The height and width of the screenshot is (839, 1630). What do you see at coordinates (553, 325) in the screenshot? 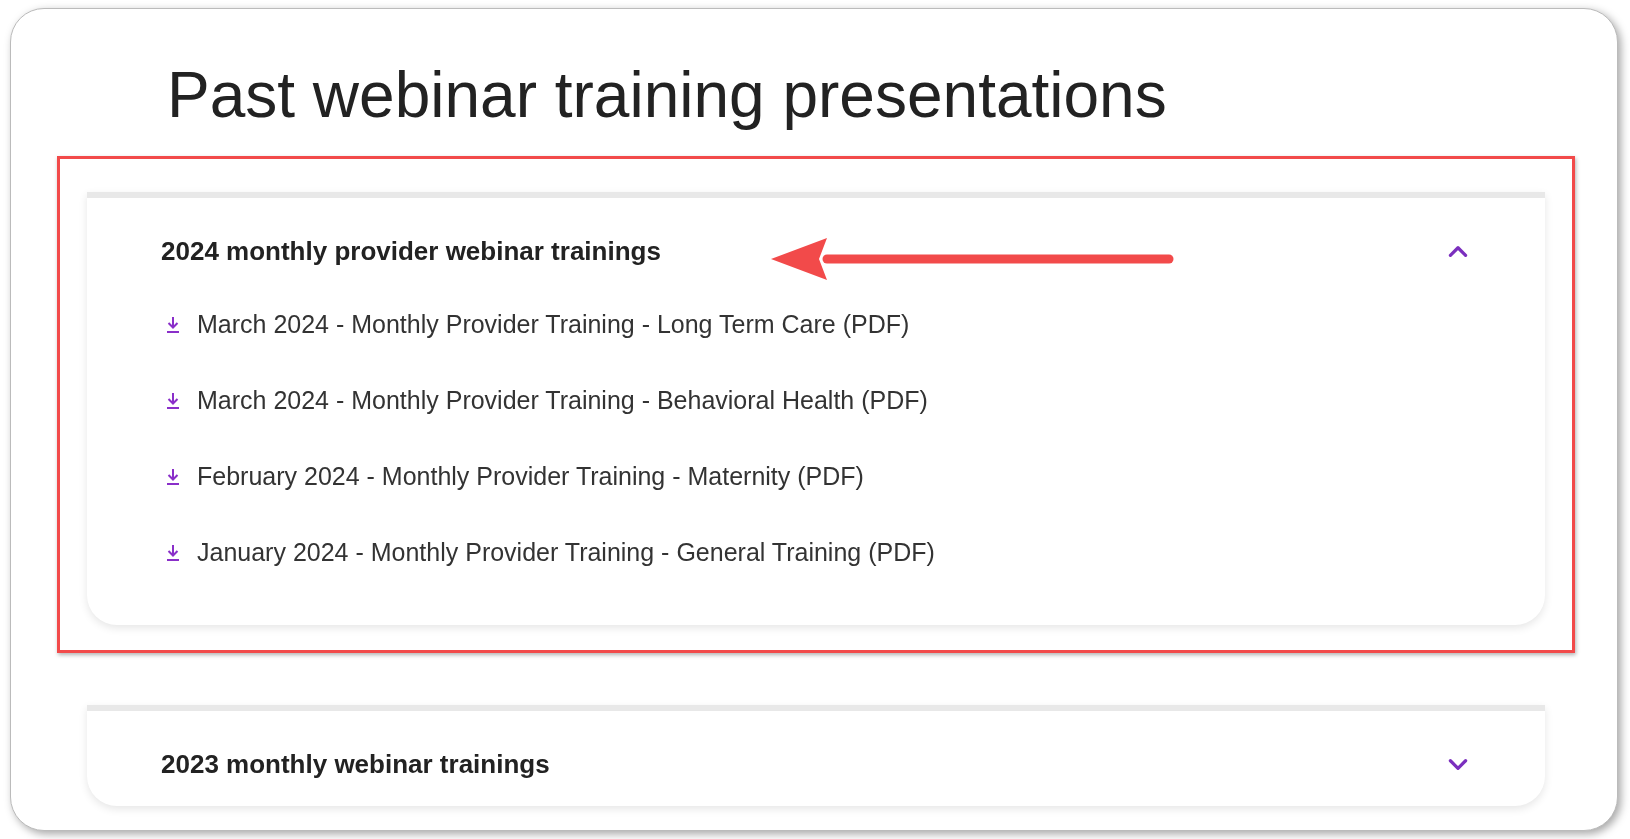
I see `pdf-link: March 2024 - Monthly Provider Training - Long Term Care (PDF)` at bounding box center [553, 325].